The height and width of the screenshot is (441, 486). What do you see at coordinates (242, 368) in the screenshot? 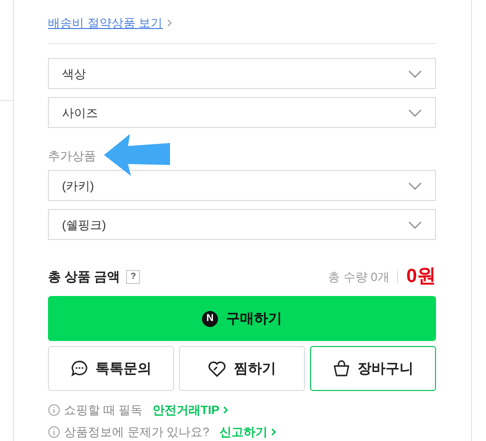
I see `action-button: 찜하기` at bounding box center [242, 368].